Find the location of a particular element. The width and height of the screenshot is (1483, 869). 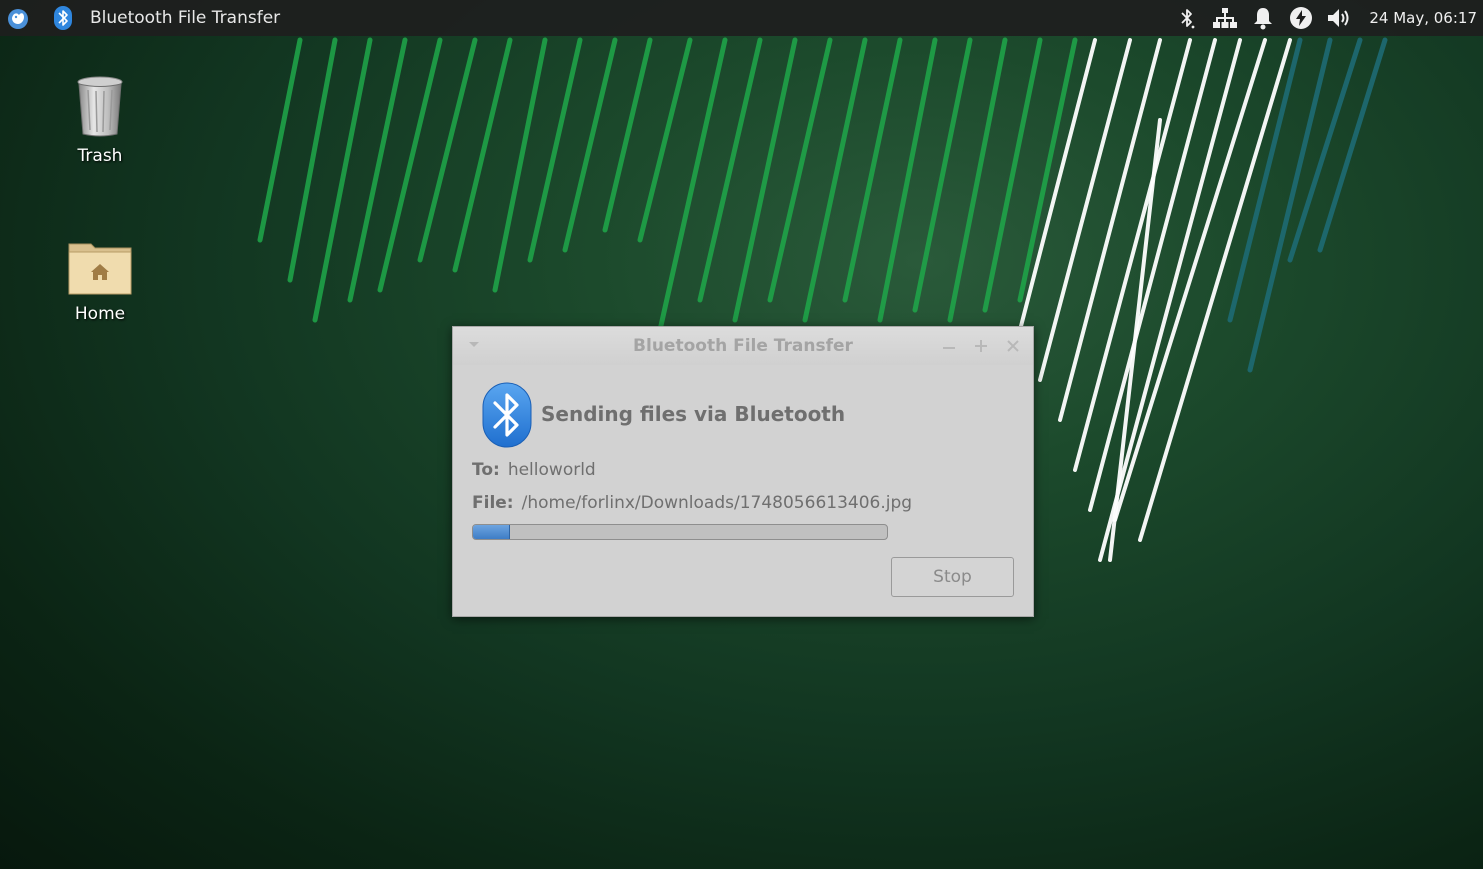

desktop-icon-label: Trash is located at coordinates (100, 156).